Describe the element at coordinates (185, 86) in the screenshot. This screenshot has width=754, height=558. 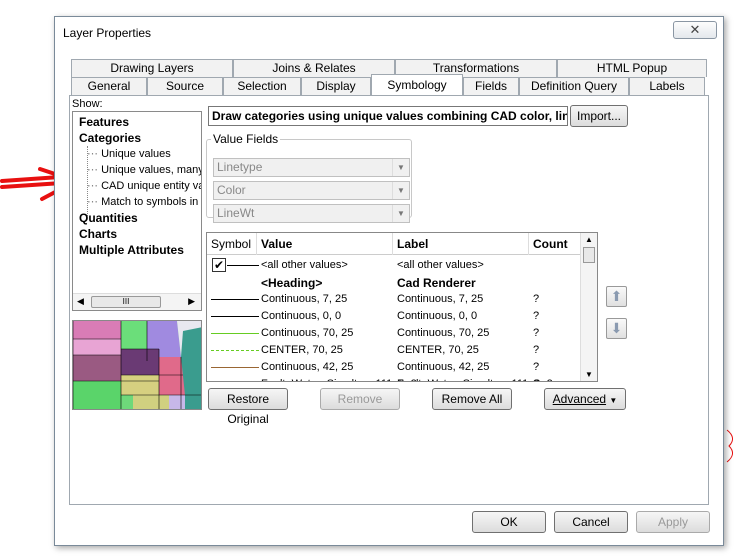
I see `tab-source: Source` at that location.